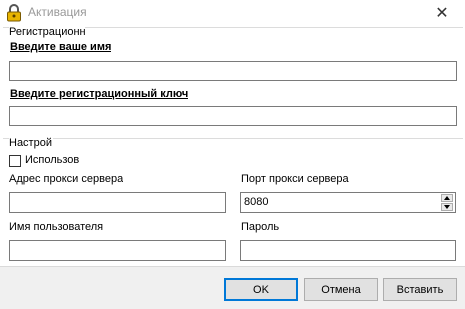  I want to click on name-label: Введите ваше имя, so click(61, 47).